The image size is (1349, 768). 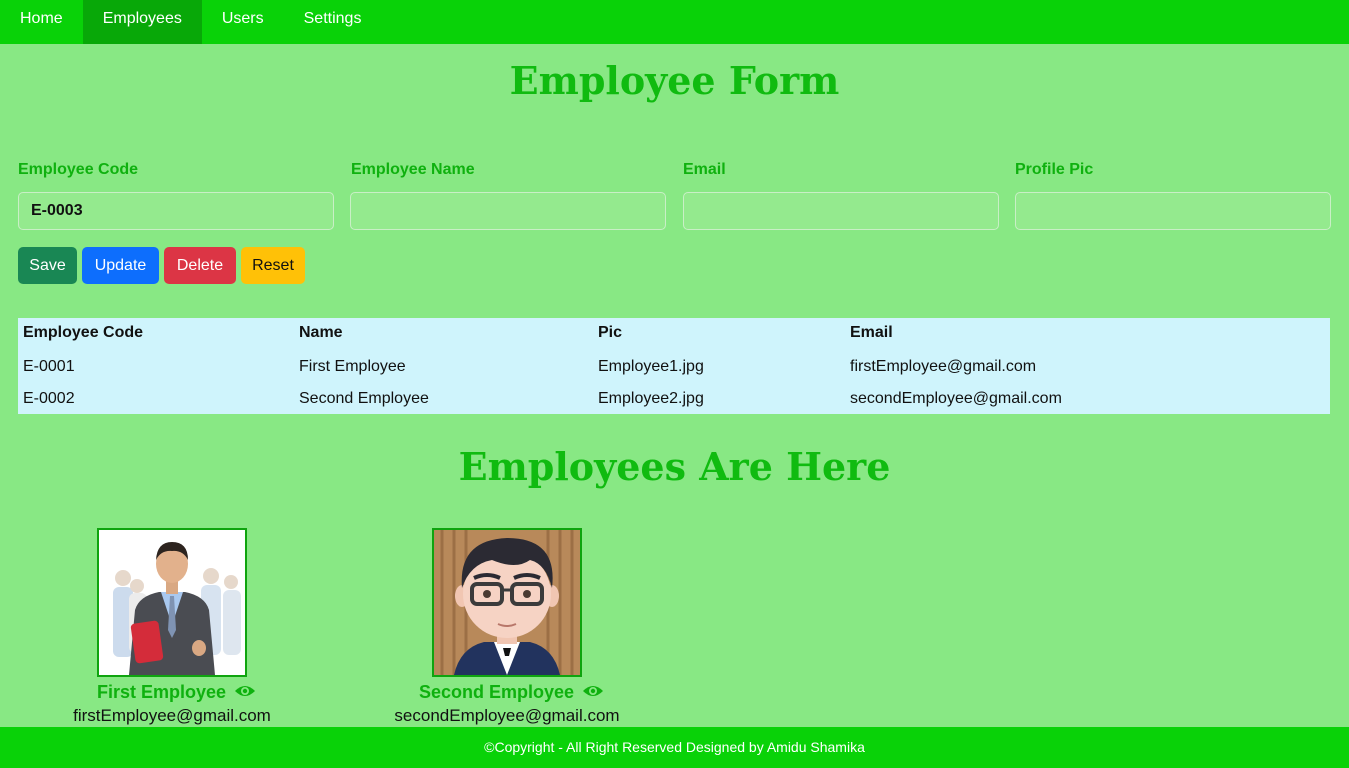 What do you see at coordinates (674, 22) in the screenshot?
I see `top-navbar: Home Employees Users Settings` at bounding box center [674, 22].